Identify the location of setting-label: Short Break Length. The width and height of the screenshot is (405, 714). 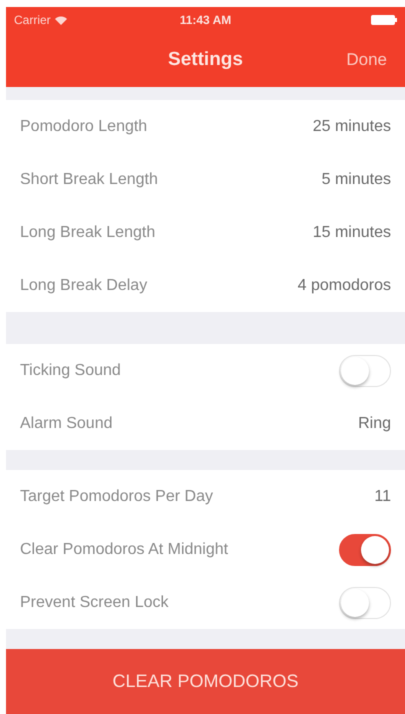
(89, 180).